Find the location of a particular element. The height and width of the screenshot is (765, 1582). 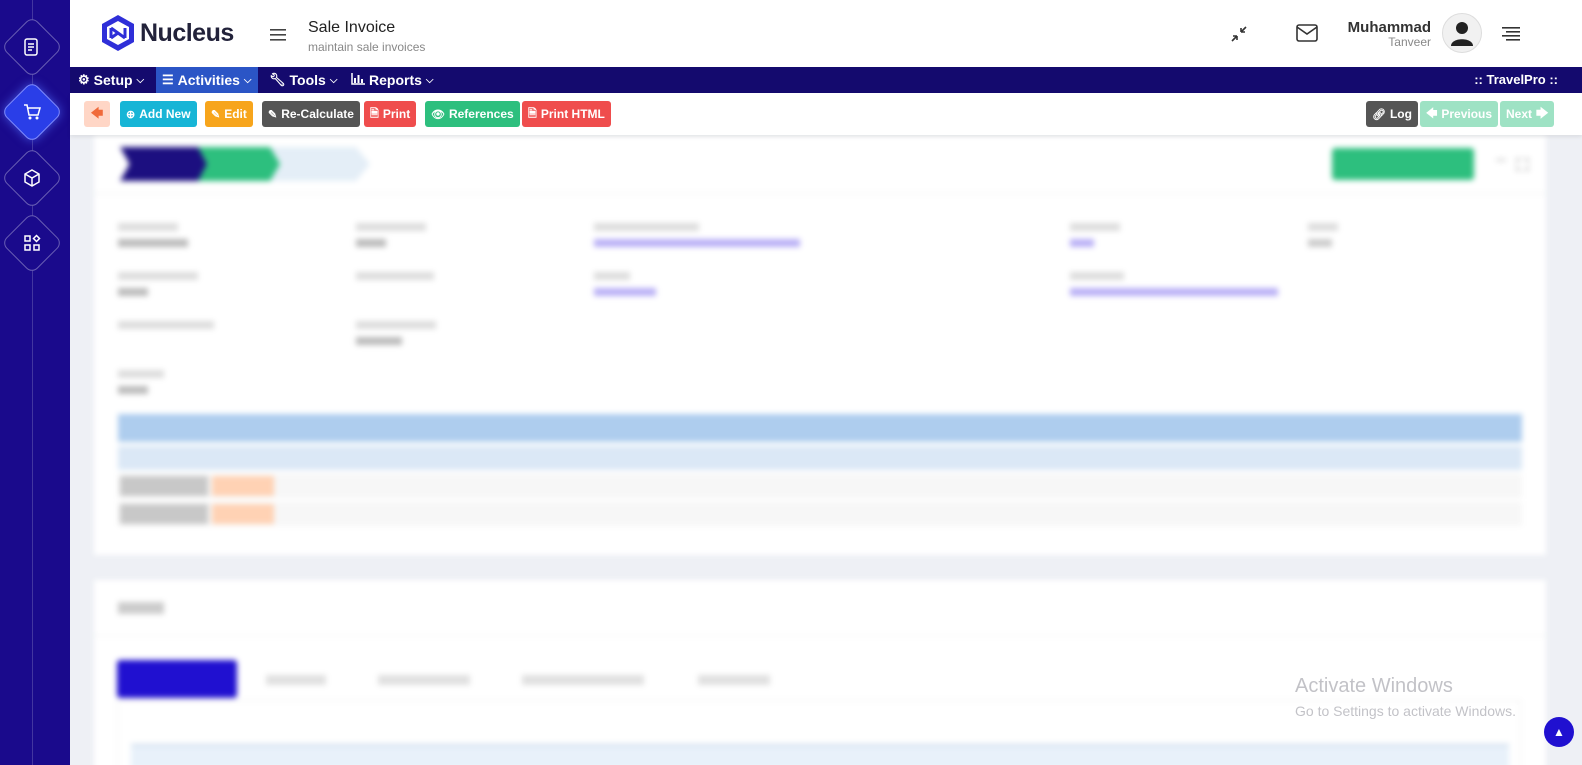

summary-row-1-currency is located at coordinates (243, 486).